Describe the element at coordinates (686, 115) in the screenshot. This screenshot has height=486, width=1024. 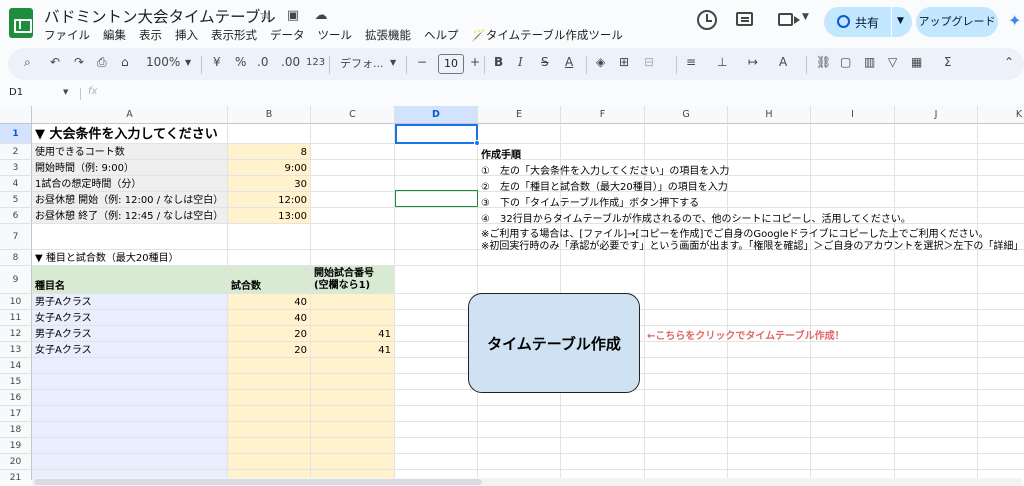
I see `column-header-g: G` at that location.